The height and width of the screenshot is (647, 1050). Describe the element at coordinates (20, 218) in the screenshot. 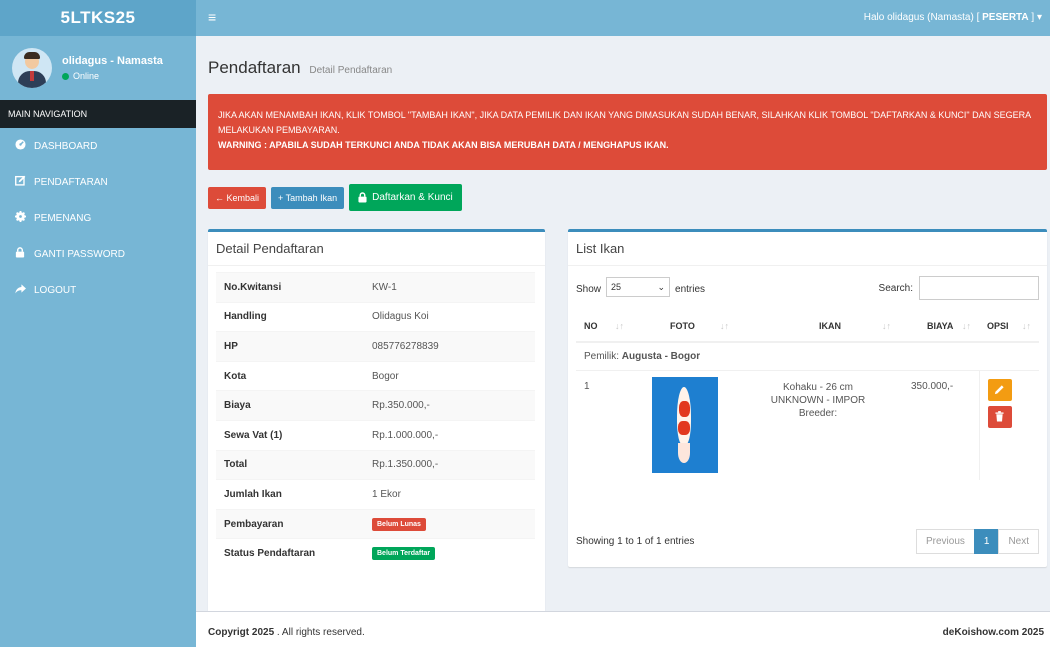

I see `gear-icon` at that location.